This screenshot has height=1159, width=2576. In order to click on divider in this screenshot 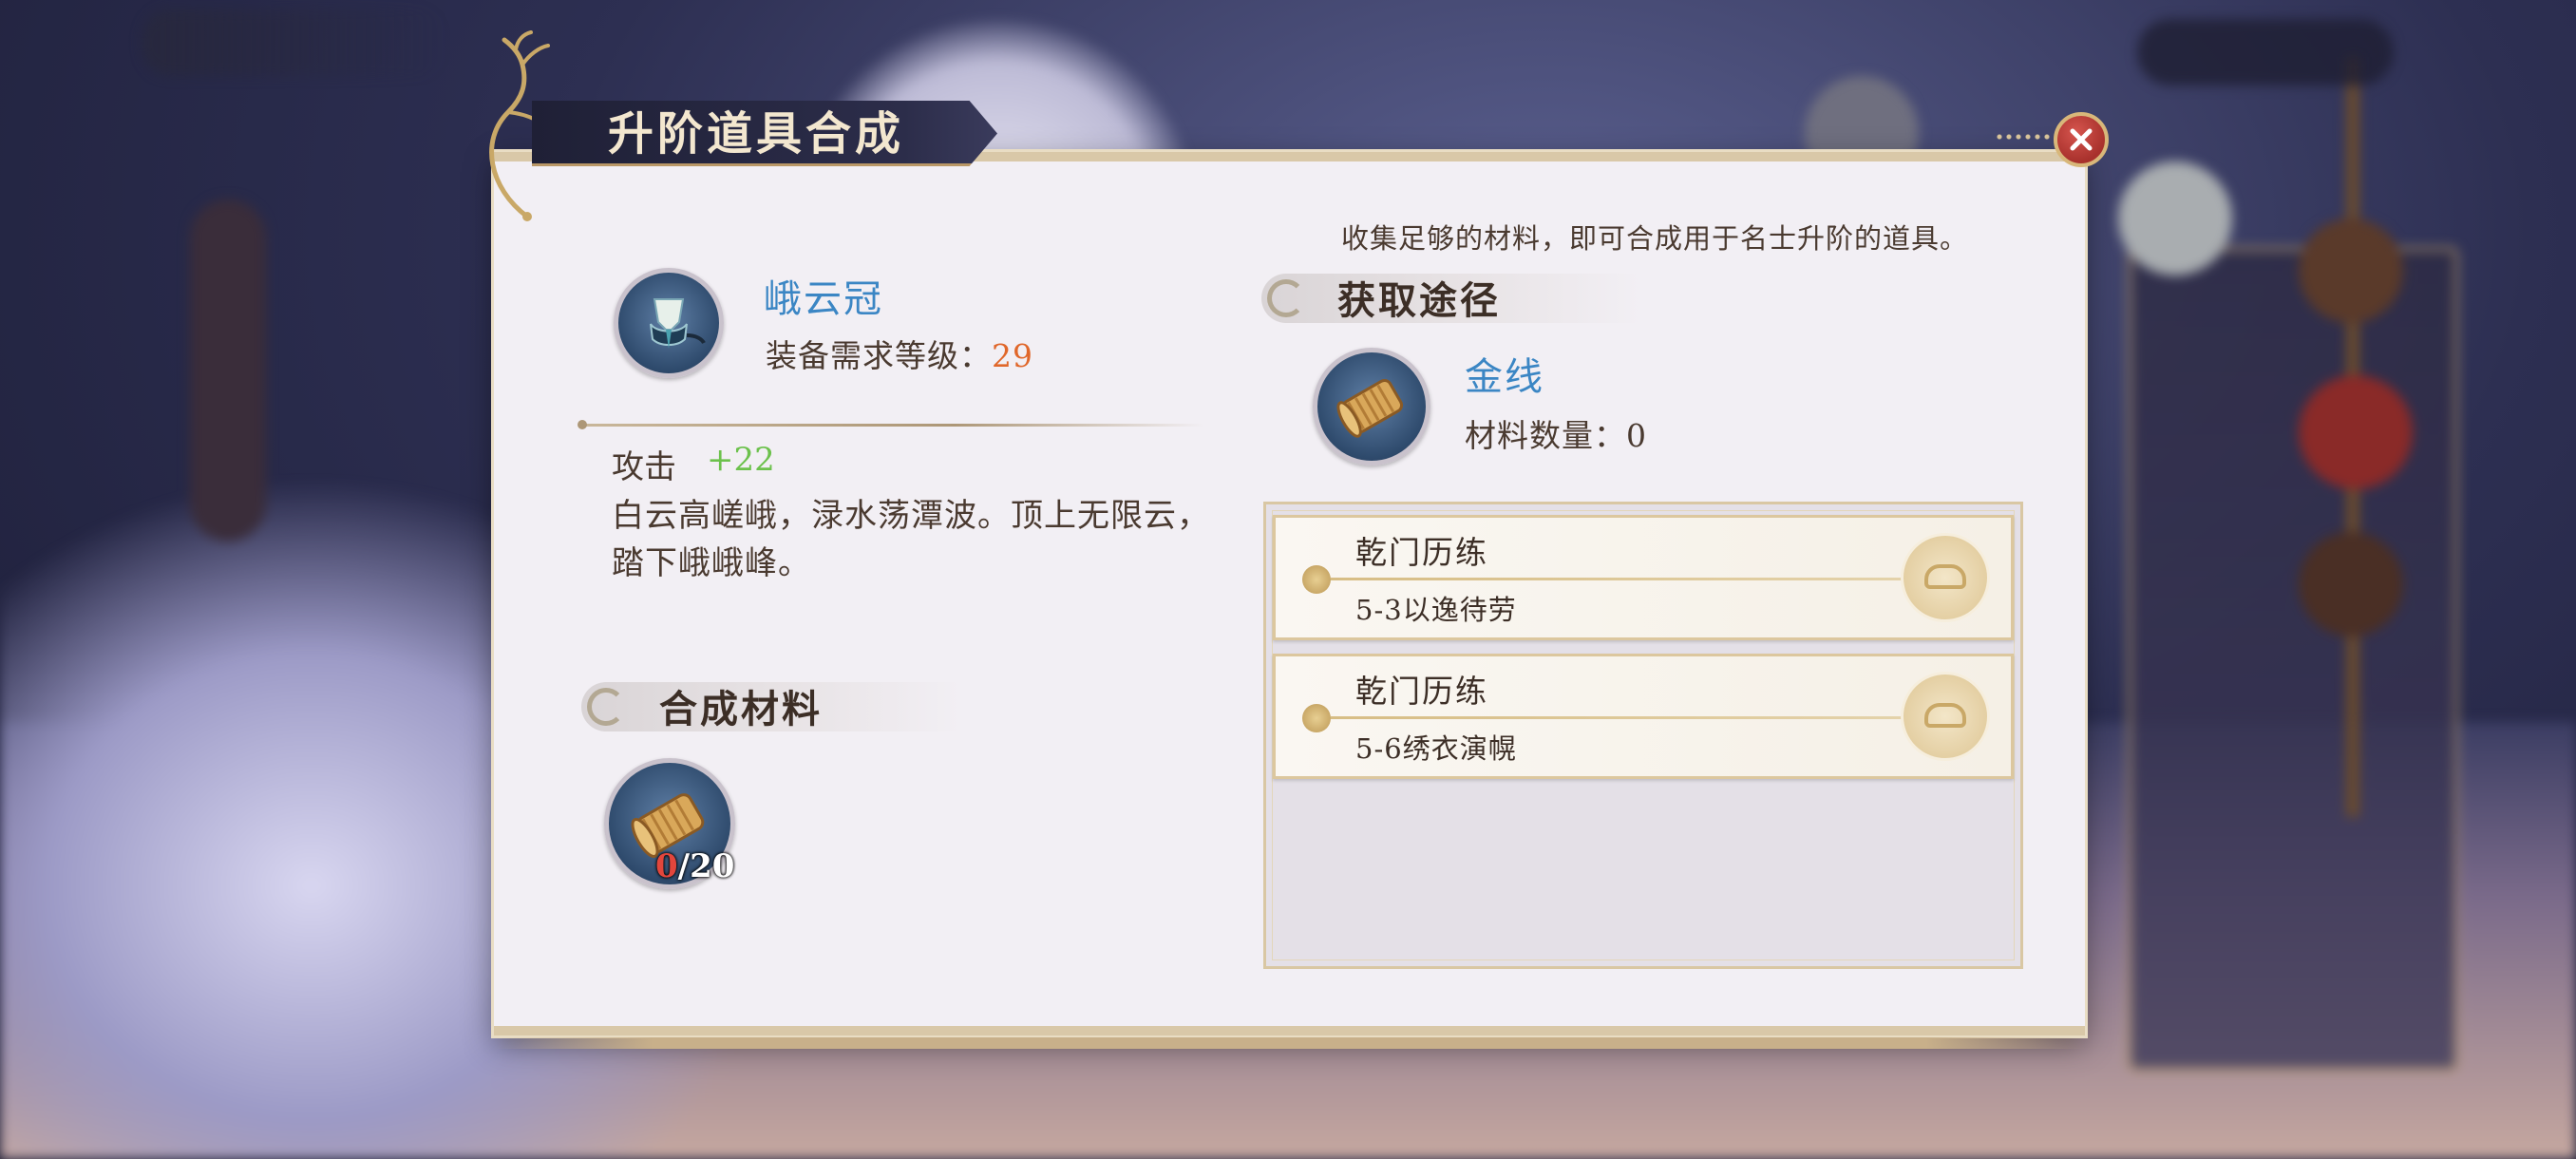, I will do `click(890, 424)`.